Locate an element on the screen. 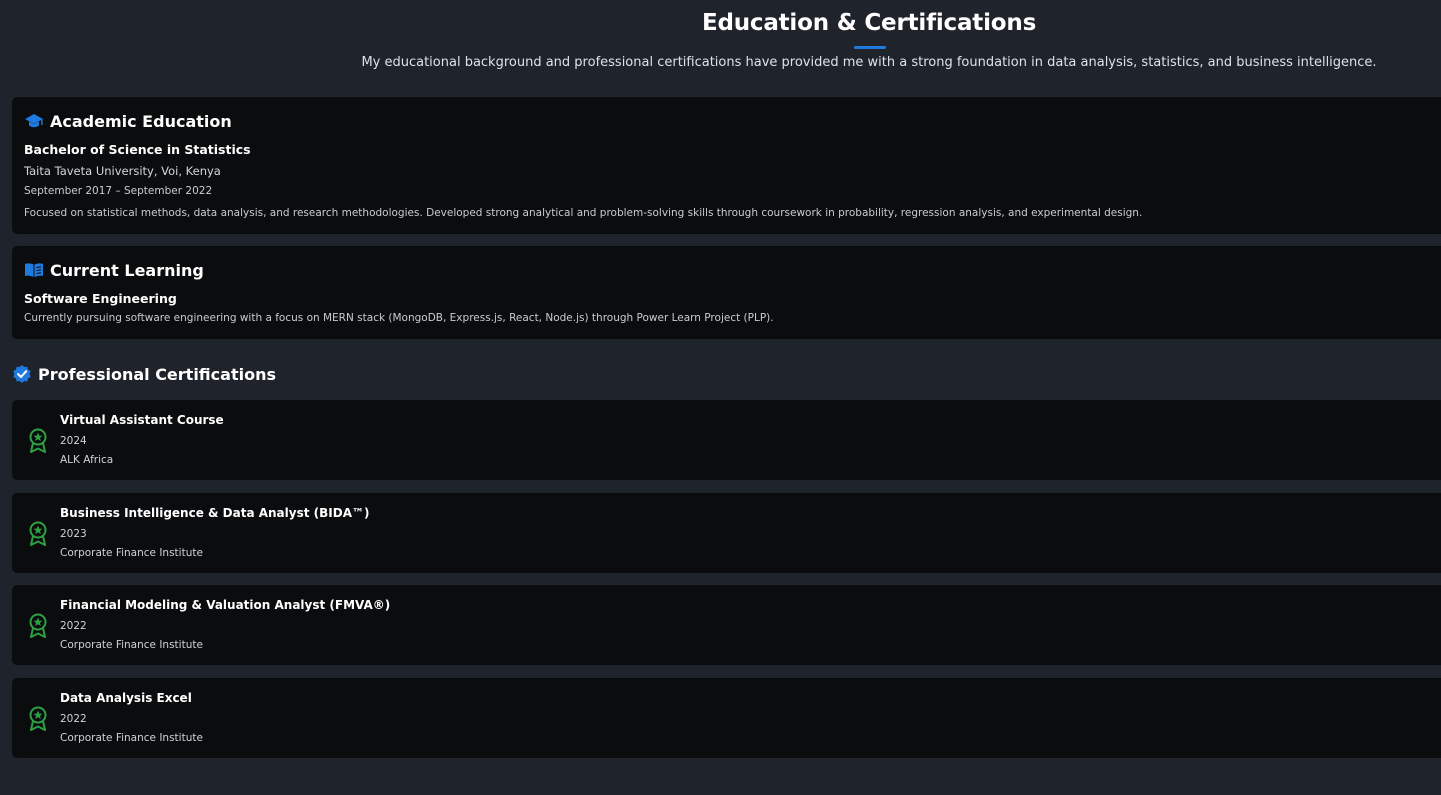 This screenshot has width=1441, height=795. certification-name: Virtual Assistant Course is located at coordinates (142, 420).